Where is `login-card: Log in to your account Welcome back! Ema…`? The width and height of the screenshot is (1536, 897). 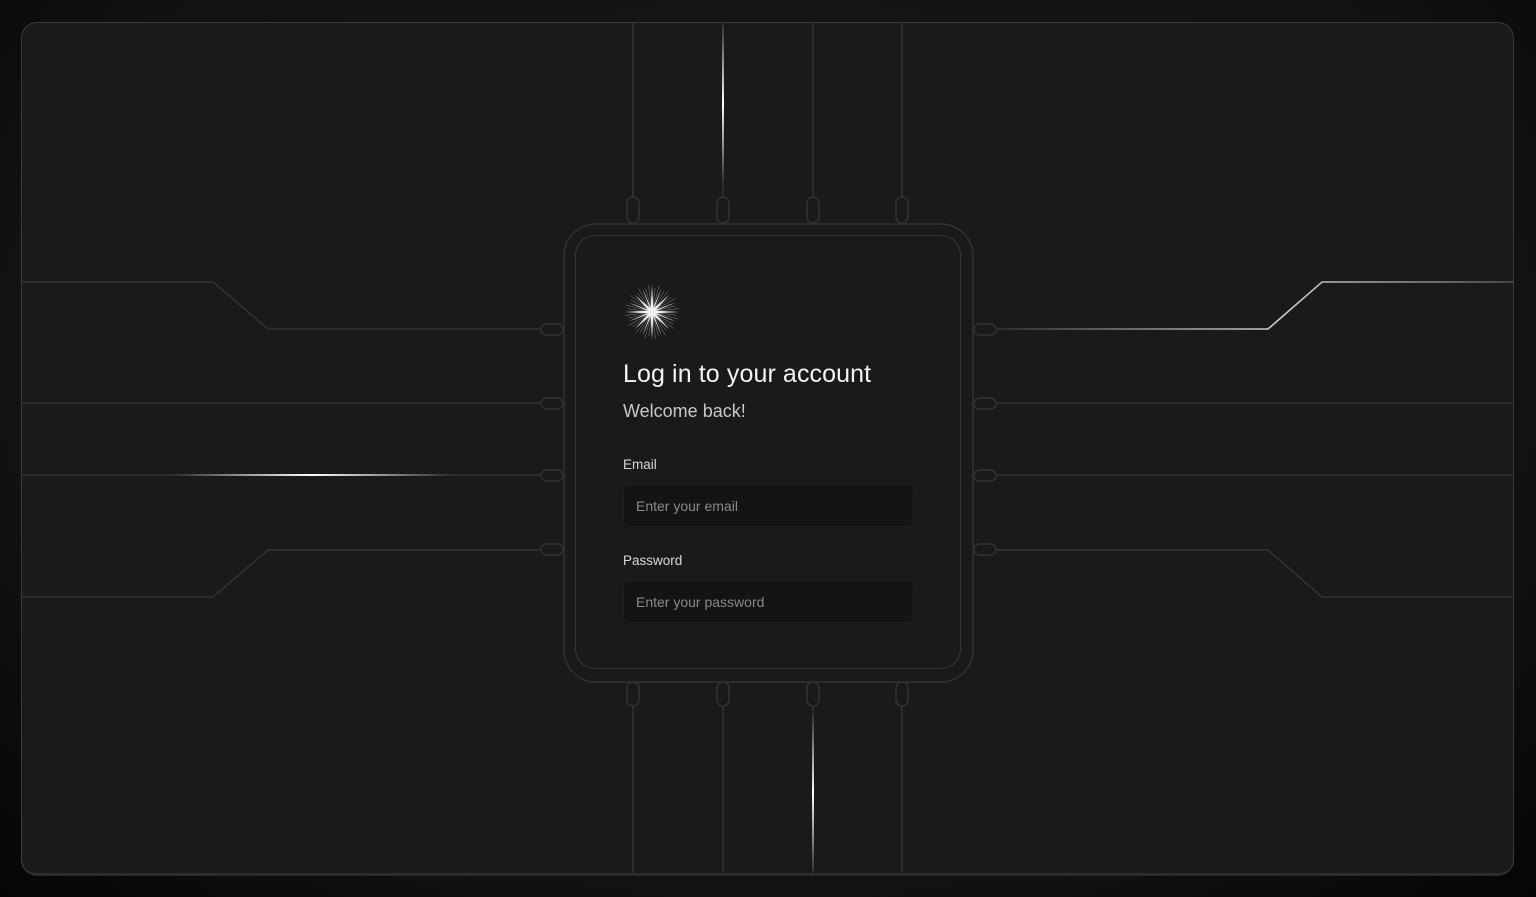 login-card: Log in to your account Welcome back! Ema… is located at coordinates (768, 452).